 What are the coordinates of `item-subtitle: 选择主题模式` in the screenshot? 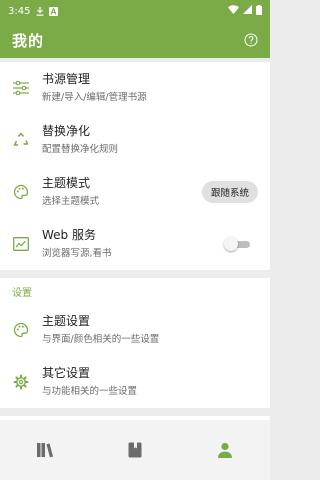 It's located at (71, 201).